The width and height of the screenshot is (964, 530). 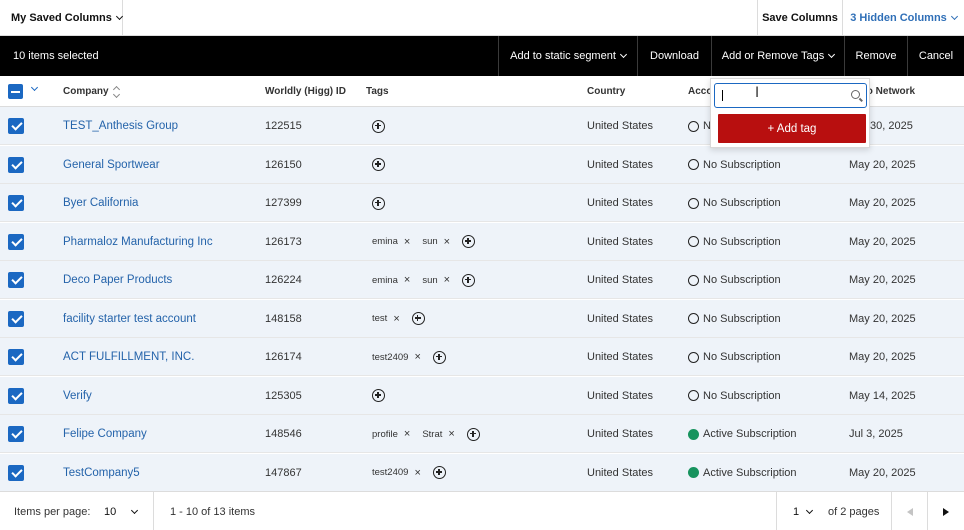 I want to click on status-label: Active Subscription, so click(x=750, y=434).